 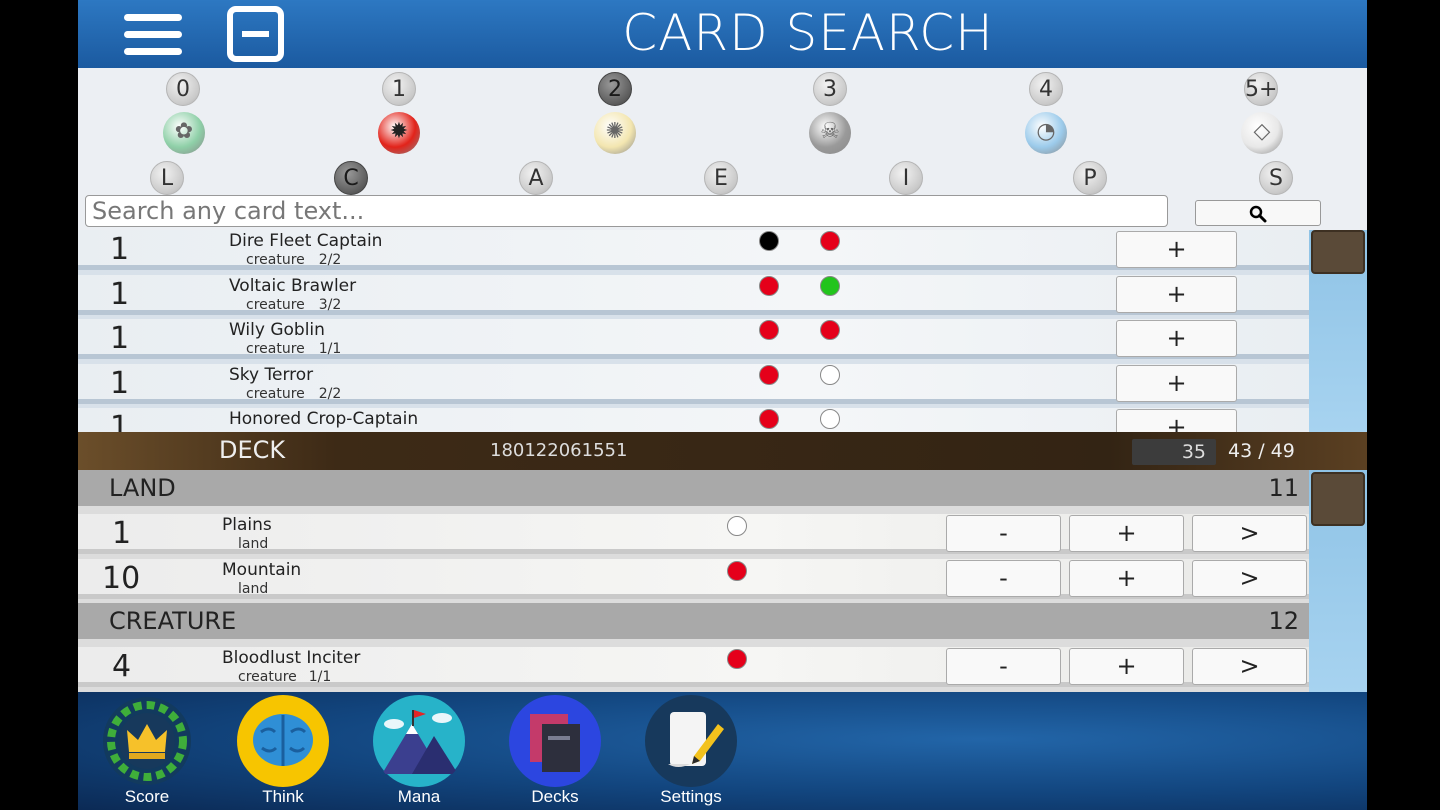 I want to click on deck-row-meta: land, so click(x=259, y=589).